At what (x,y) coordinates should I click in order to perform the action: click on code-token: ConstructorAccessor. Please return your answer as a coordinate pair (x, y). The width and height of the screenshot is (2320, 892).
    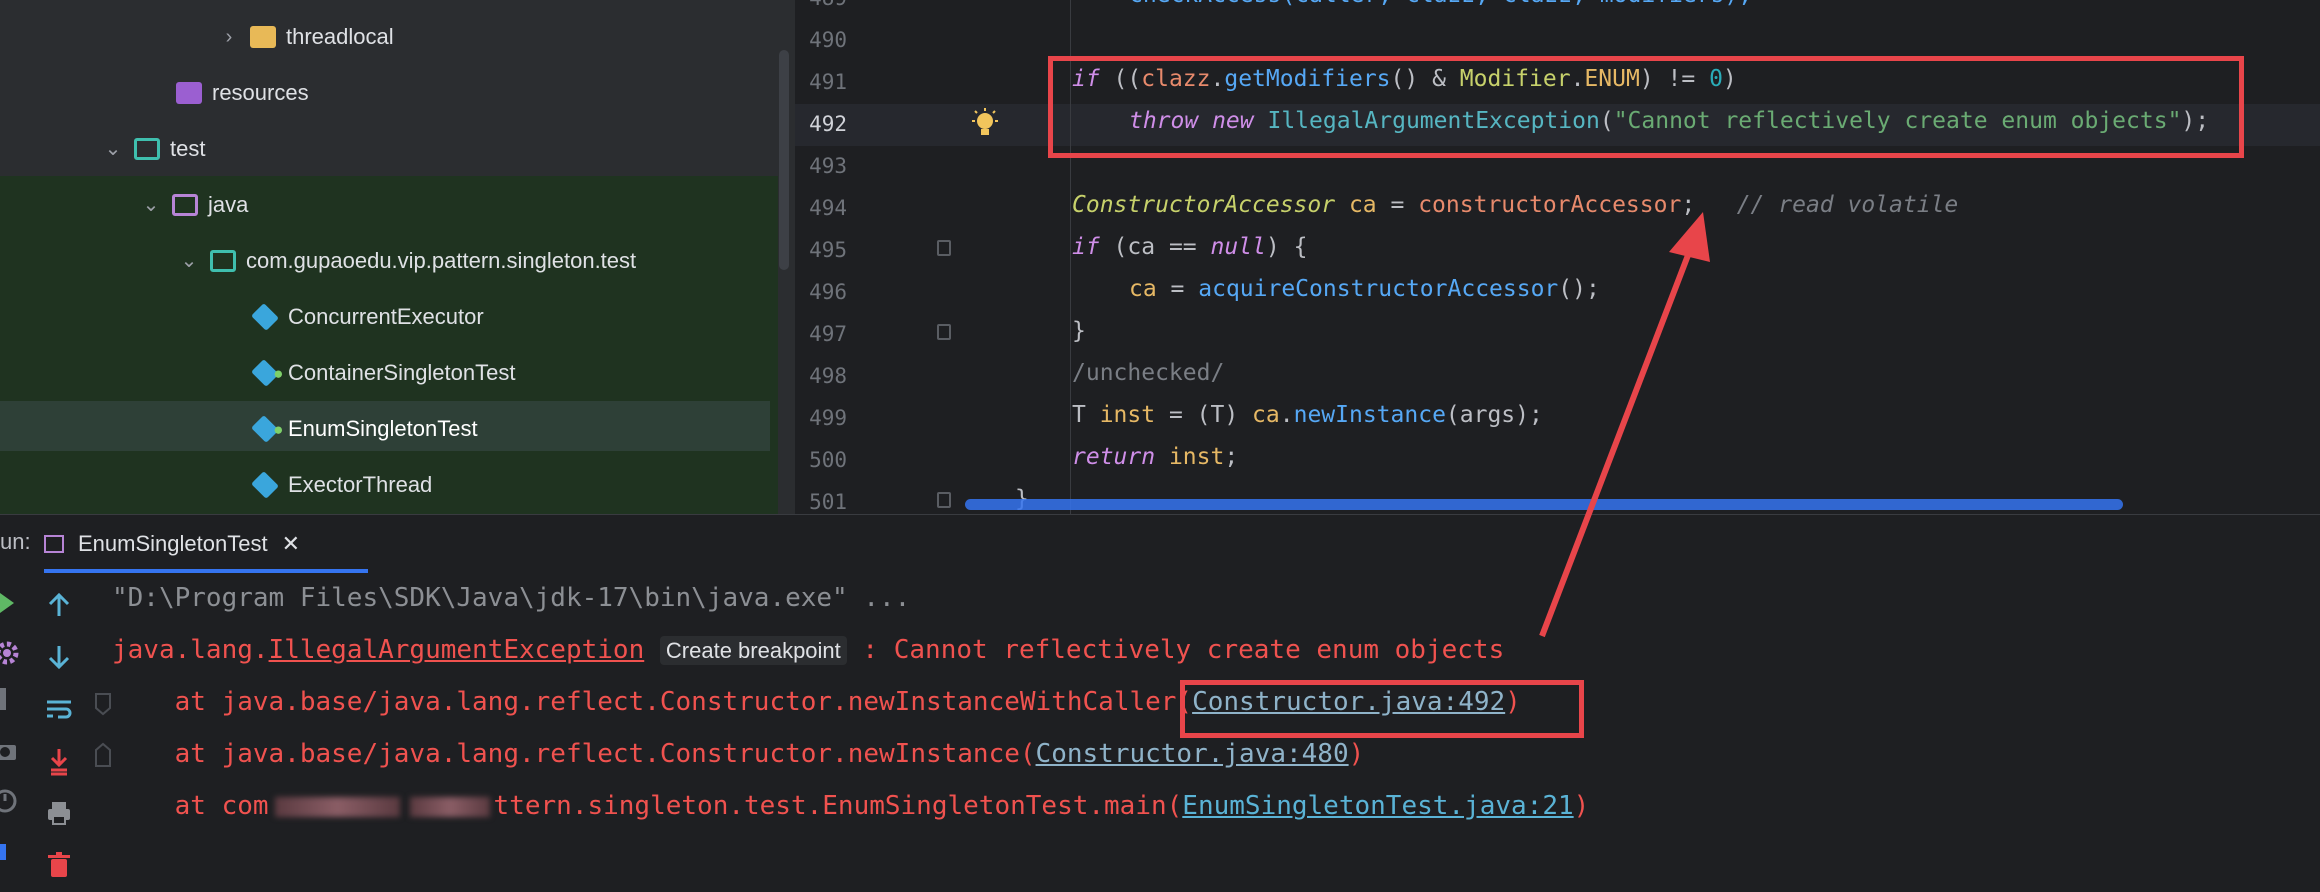
    Looking at the image, I should click on (1204, 205).